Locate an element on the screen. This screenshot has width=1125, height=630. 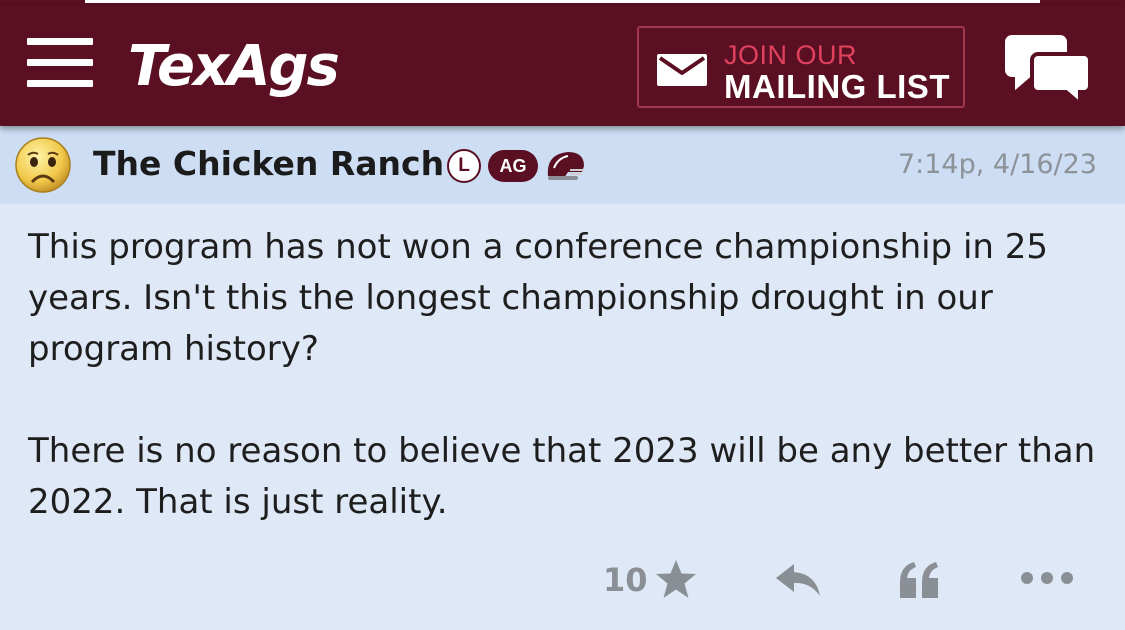
mailing-list-button: JOIN OUR MAILING LIST is located at coordinates (801, 67).